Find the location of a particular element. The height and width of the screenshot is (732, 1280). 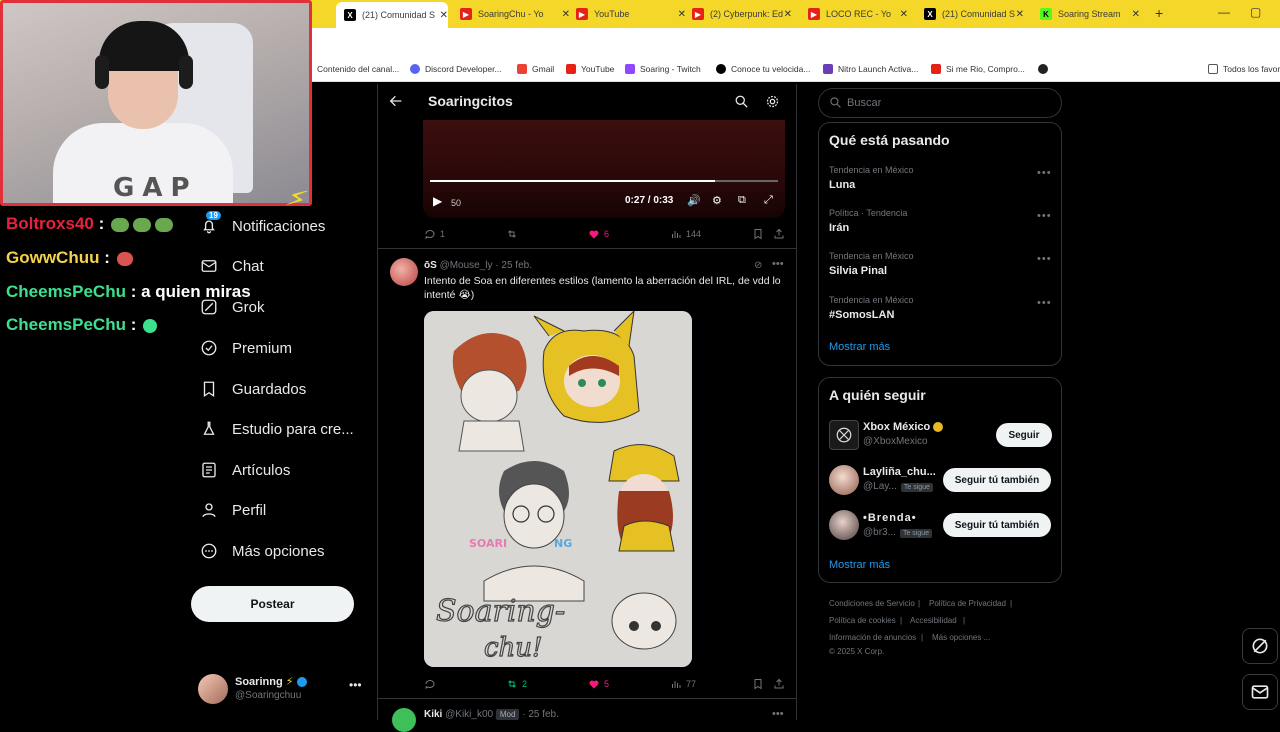

reply-button is located at coordinates (432, 684).